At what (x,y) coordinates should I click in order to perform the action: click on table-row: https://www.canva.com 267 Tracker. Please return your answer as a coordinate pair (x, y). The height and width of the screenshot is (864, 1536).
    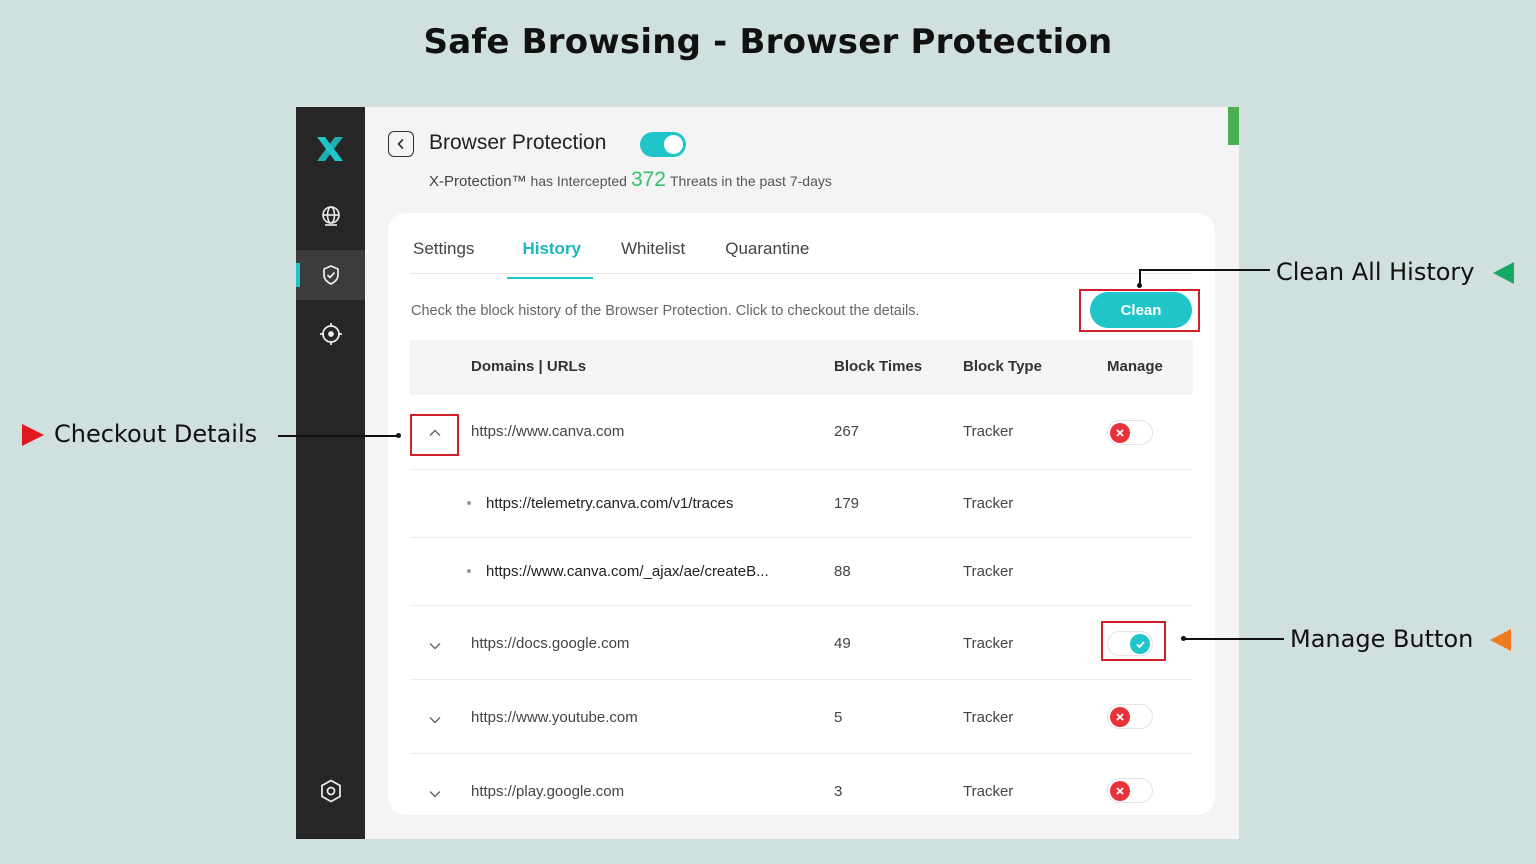
    Looking at the image, I should click on (801, 432).